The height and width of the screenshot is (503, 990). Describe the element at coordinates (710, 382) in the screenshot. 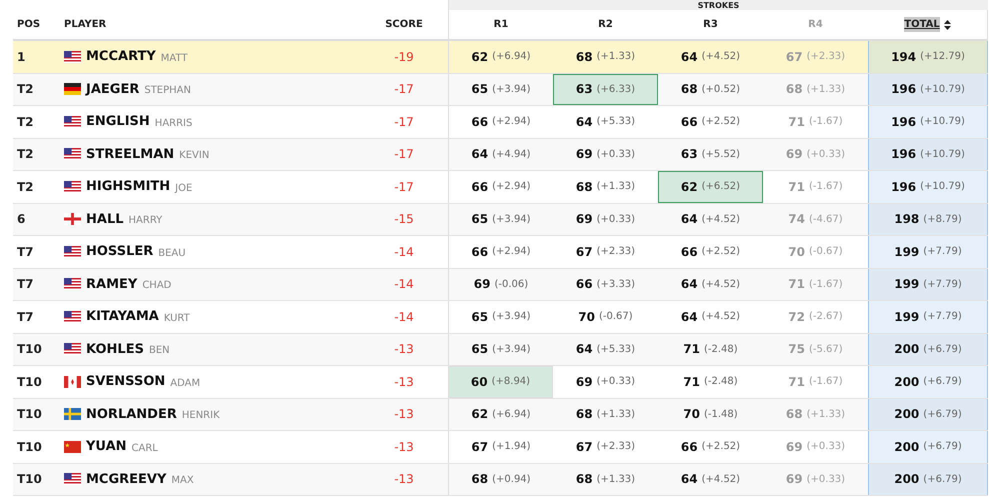

I see `round-cell-text: 71 (-2.48)` at that location.